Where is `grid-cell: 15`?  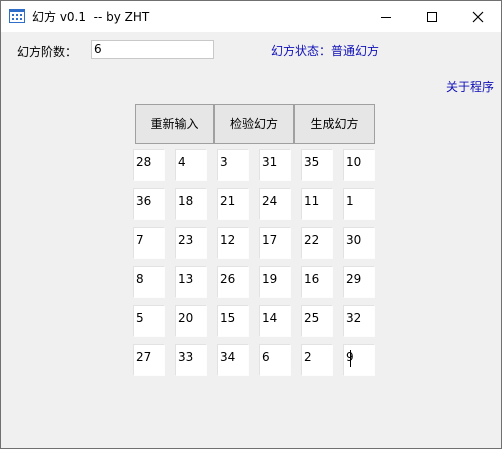 grid-cell: 15 is located at coordinates (233, 321).